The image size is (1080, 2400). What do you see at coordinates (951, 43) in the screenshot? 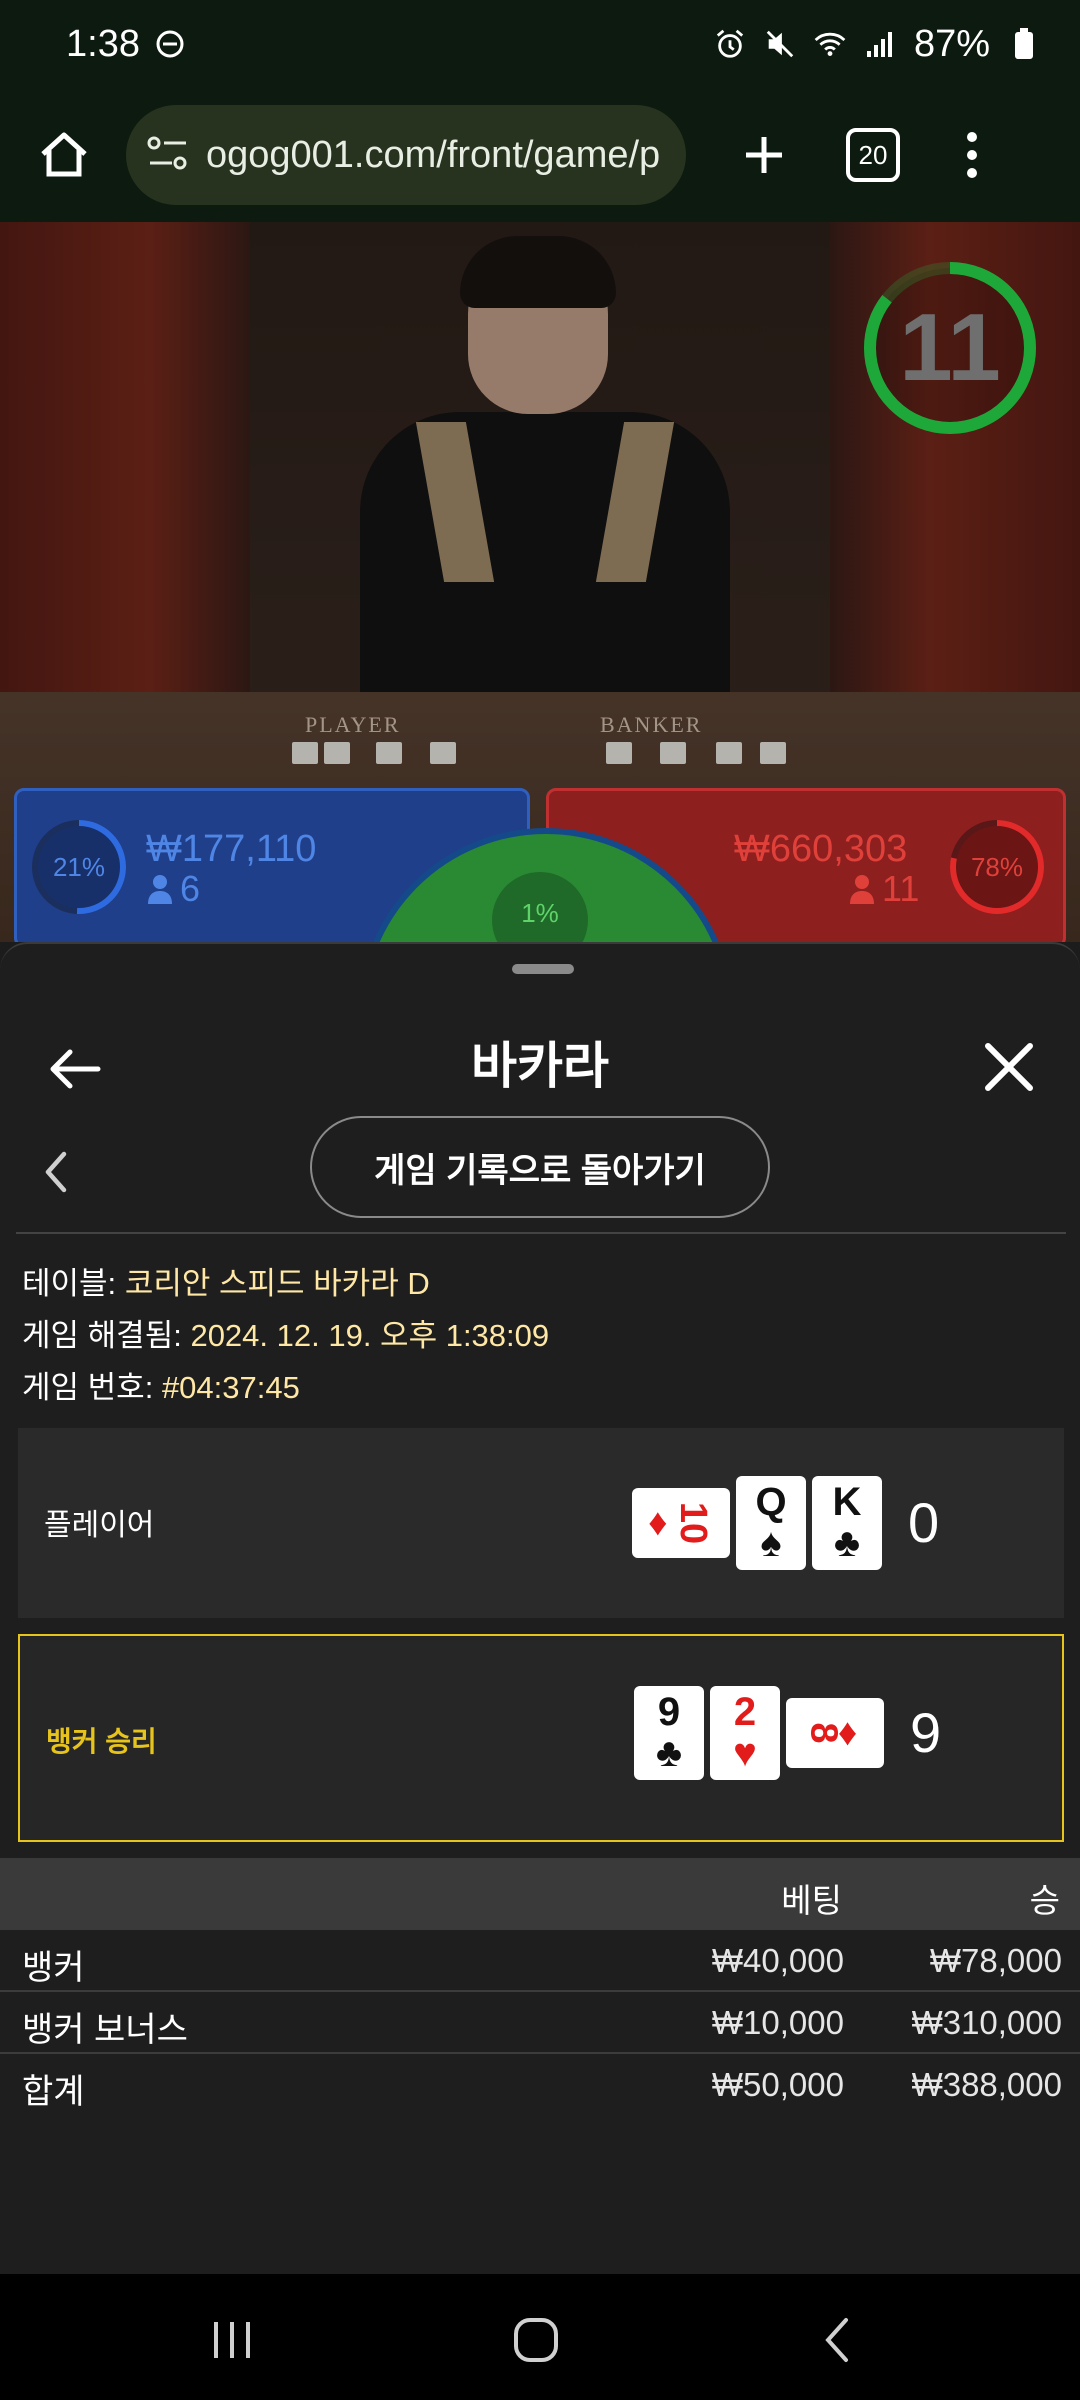
I see `battery-percent: 87%` at bounding box center [951, 43].